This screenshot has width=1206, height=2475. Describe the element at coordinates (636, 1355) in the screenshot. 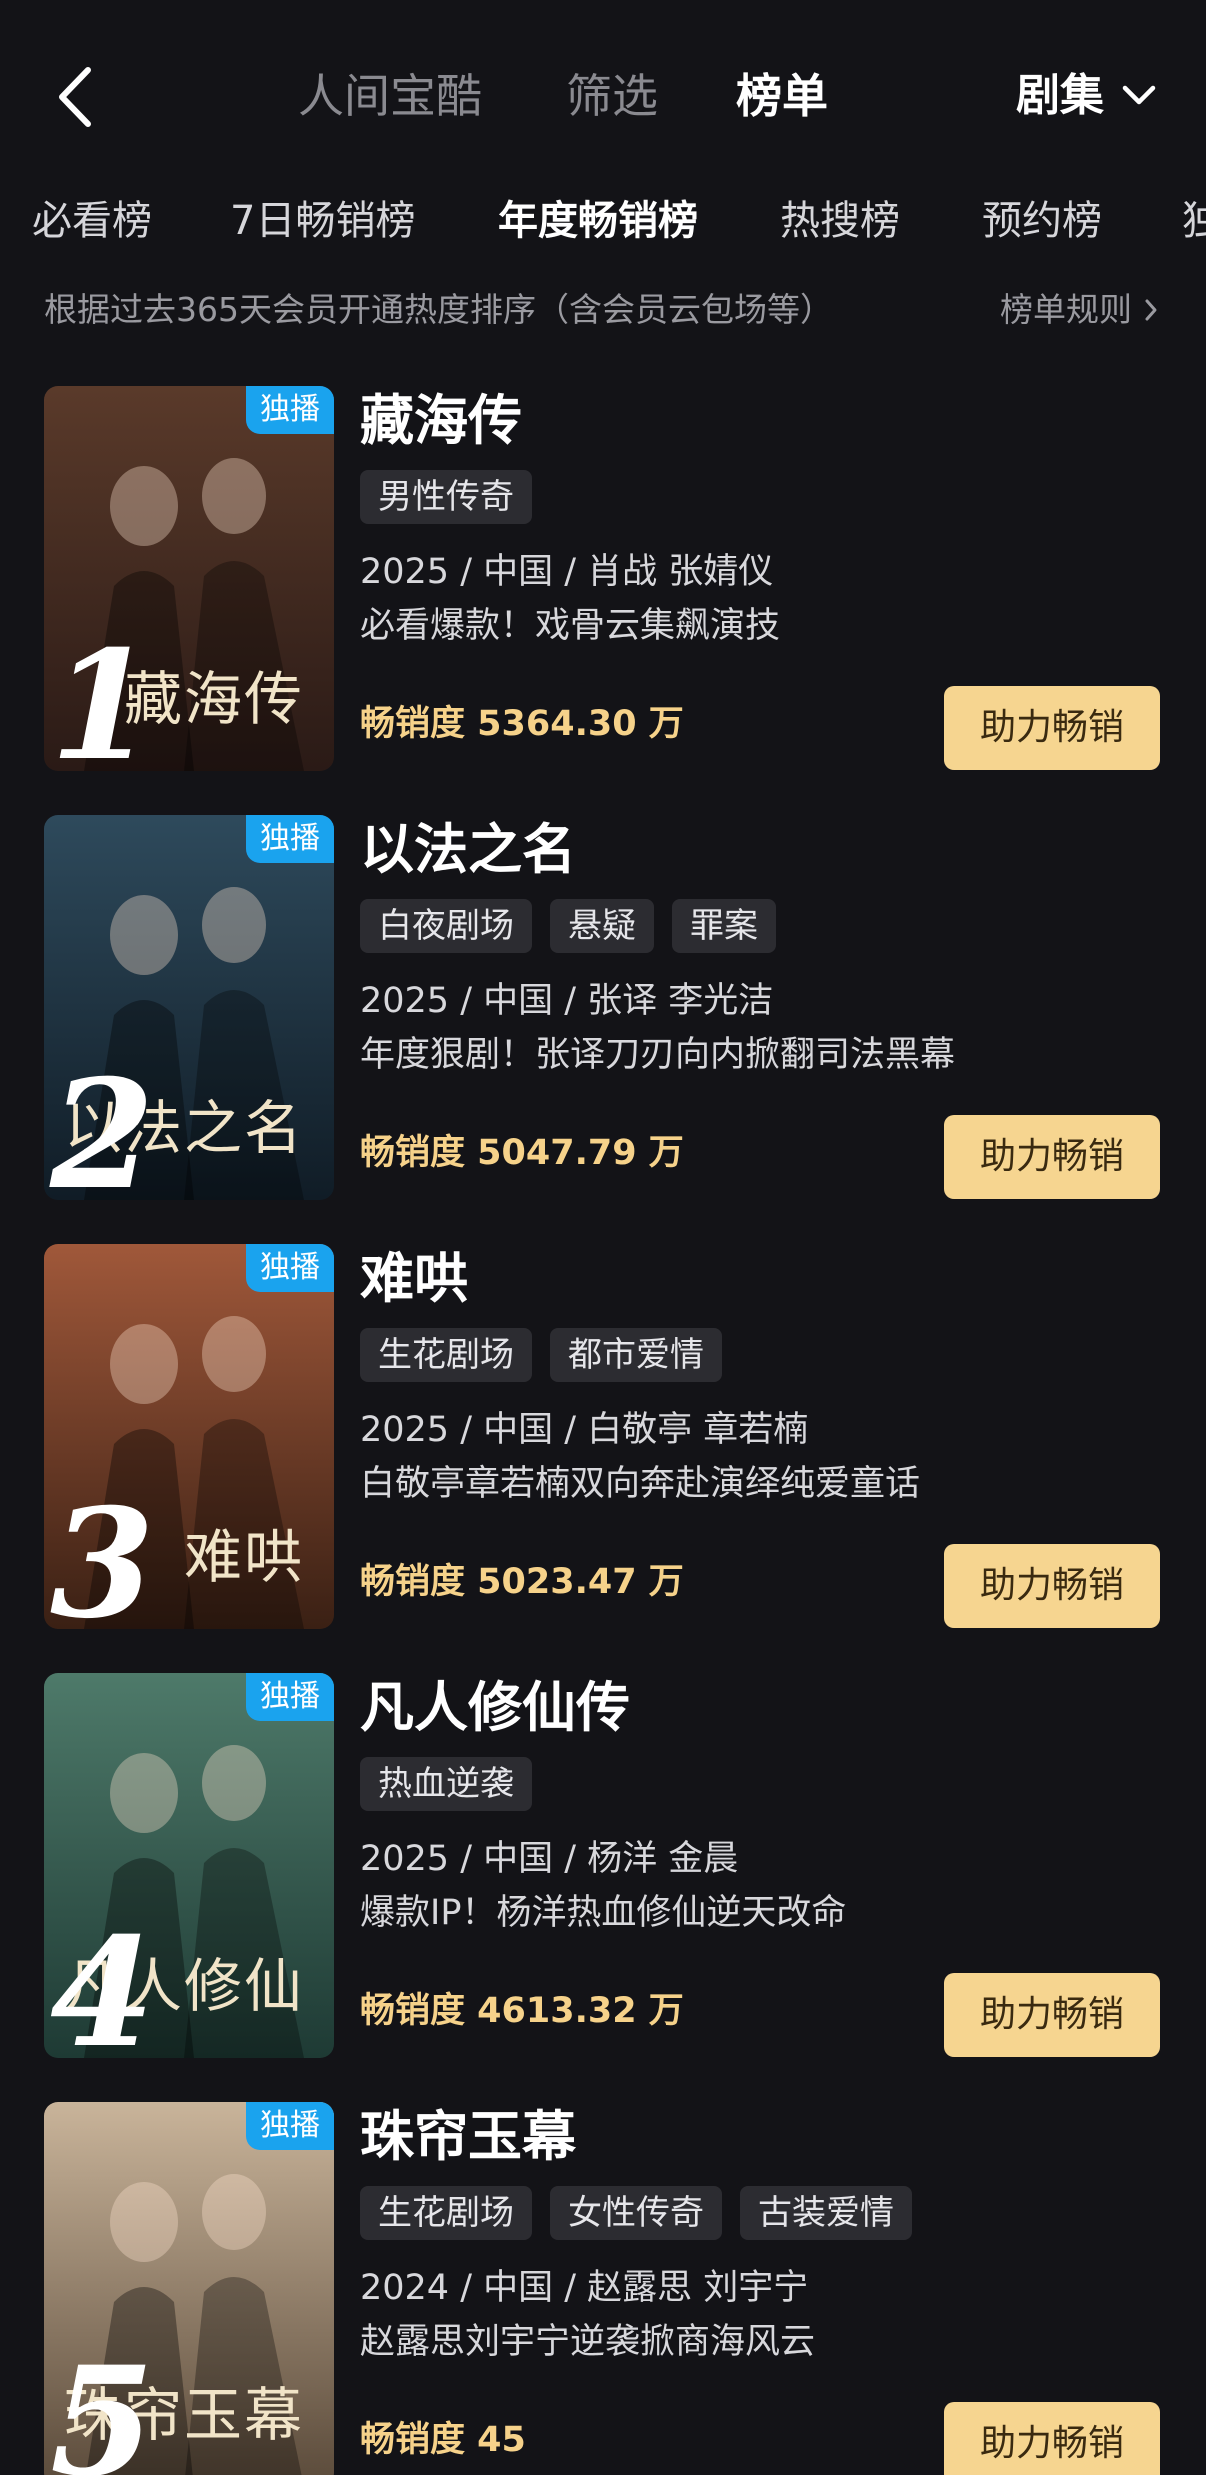

I see `genre-tag: 都市爱情` at that location.